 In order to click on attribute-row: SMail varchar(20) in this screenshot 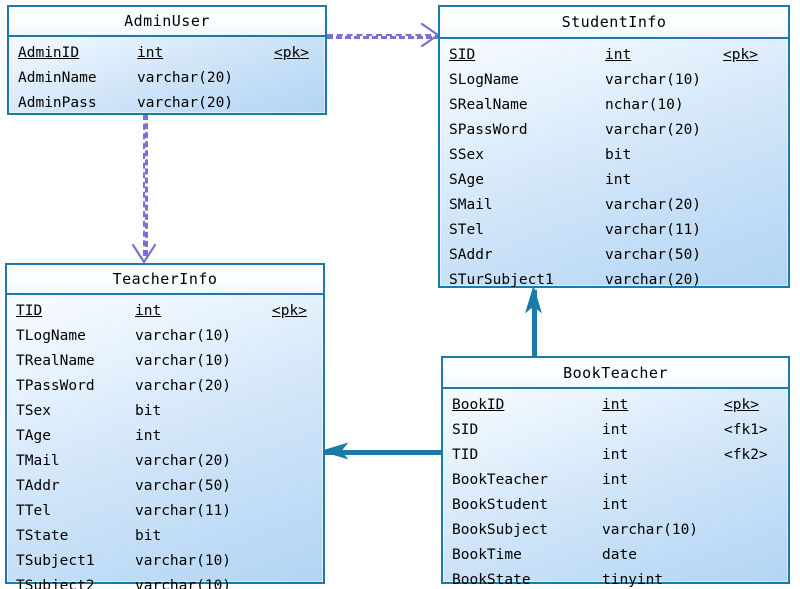, I will do `click(614, 205)`.